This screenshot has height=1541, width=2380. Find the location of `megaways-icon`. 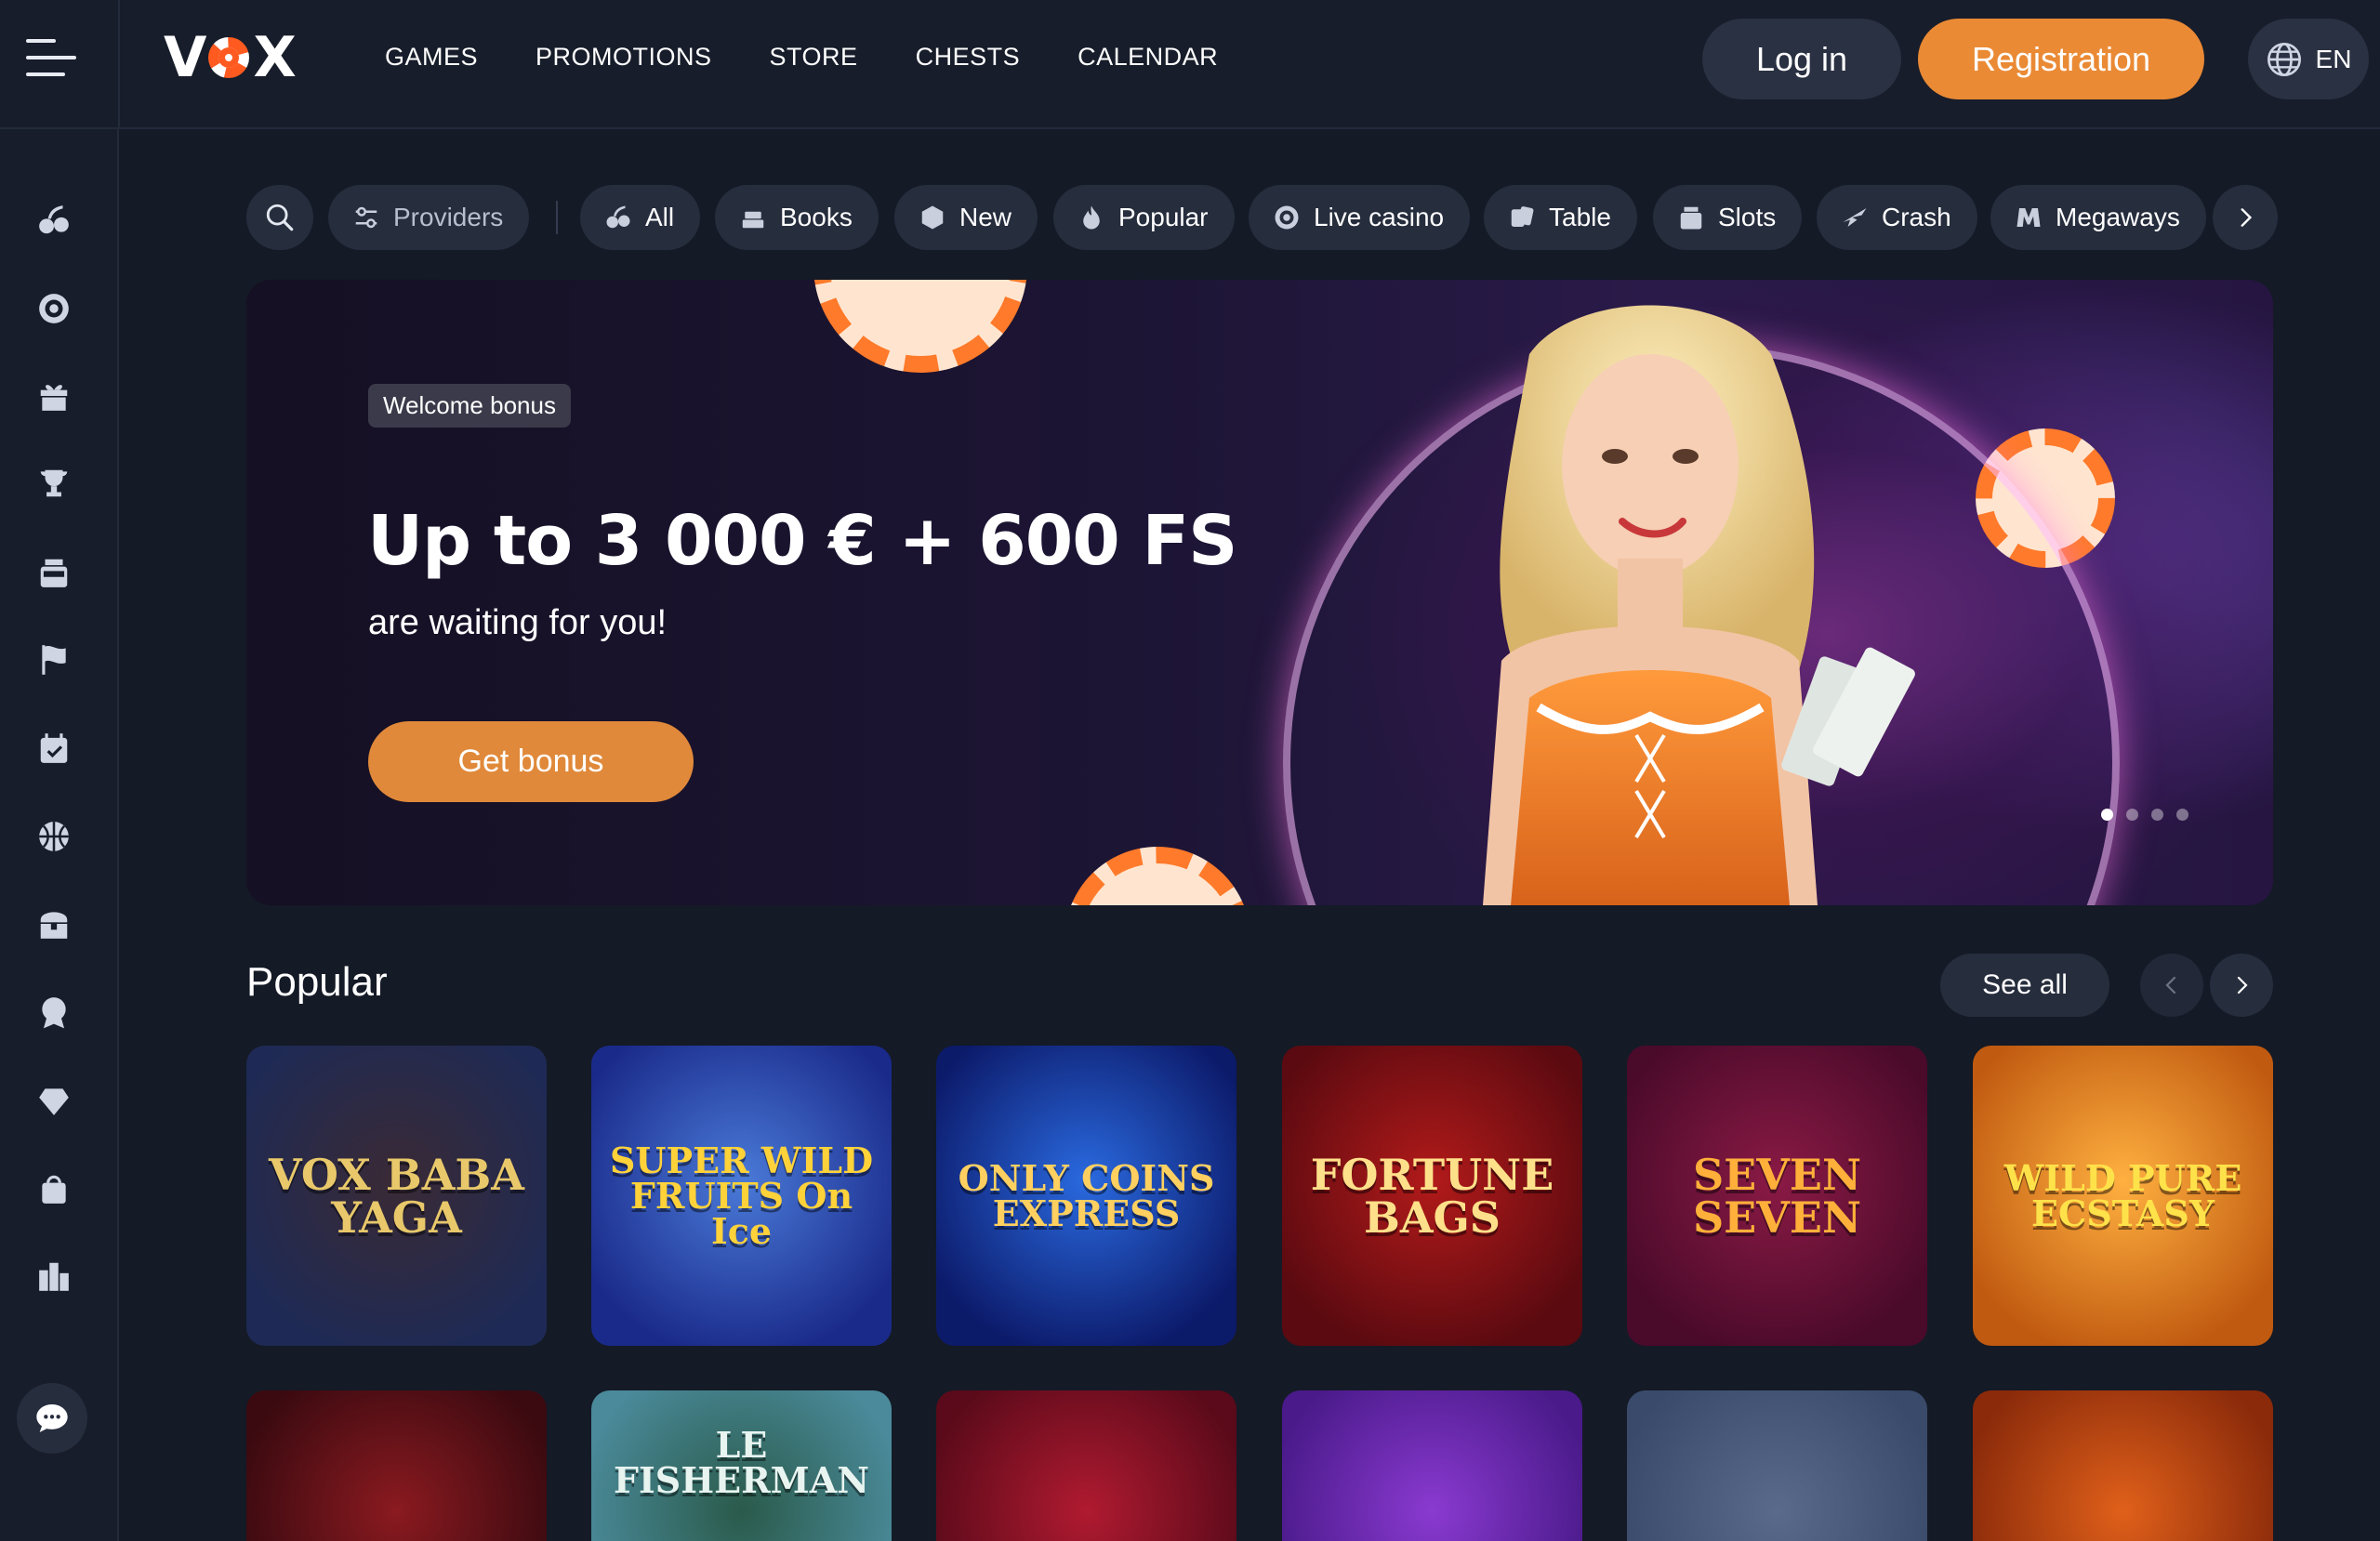

megaways-icon is located at coordinates (2028, 217).